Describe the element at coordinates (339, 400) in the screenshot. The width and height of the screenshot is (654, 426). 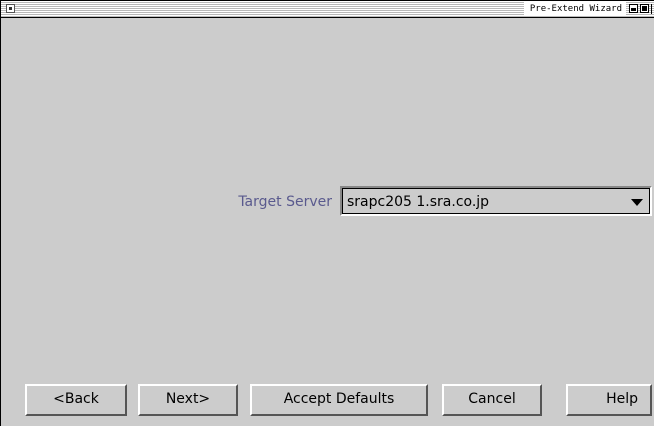
I see `accept-defaults-button: Accept Defaults` at that location.